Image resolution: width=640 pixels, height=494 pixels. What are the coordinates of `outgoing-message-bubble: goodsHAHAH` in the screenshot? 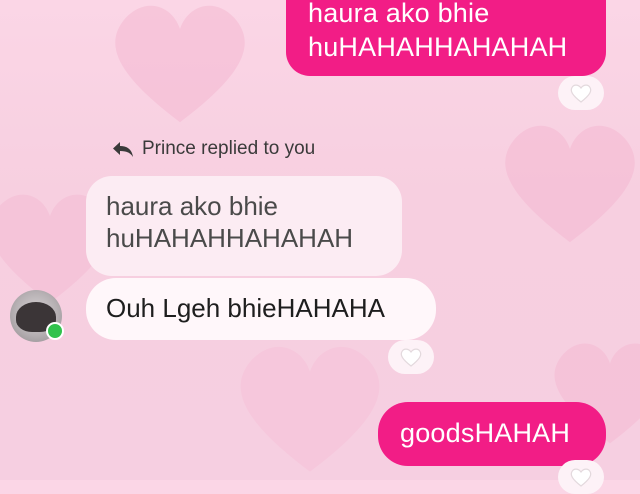 It's located at (492, 434).